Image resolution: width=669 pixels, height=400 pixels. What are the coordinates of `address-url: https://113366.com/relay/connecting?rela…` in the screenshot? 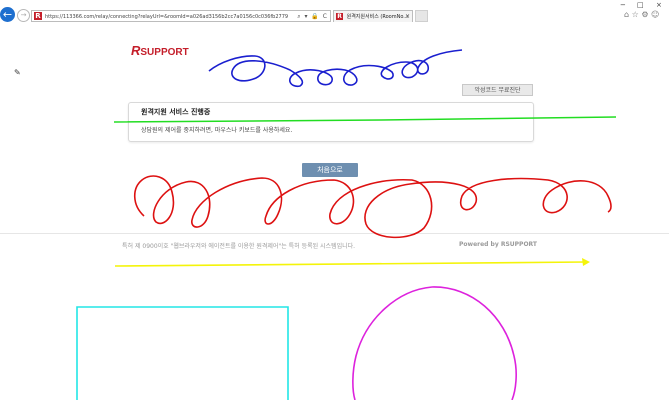 It's located at (166, 17).